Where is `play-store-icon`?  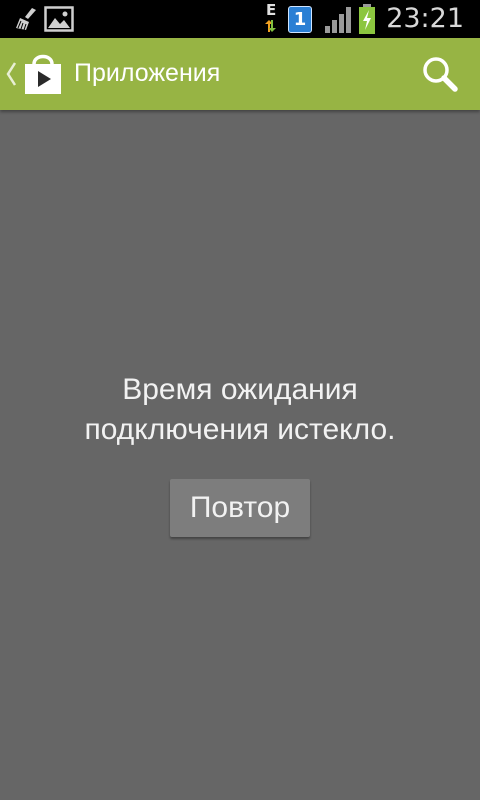 play-store-icon is located at coordinates (43, 74).